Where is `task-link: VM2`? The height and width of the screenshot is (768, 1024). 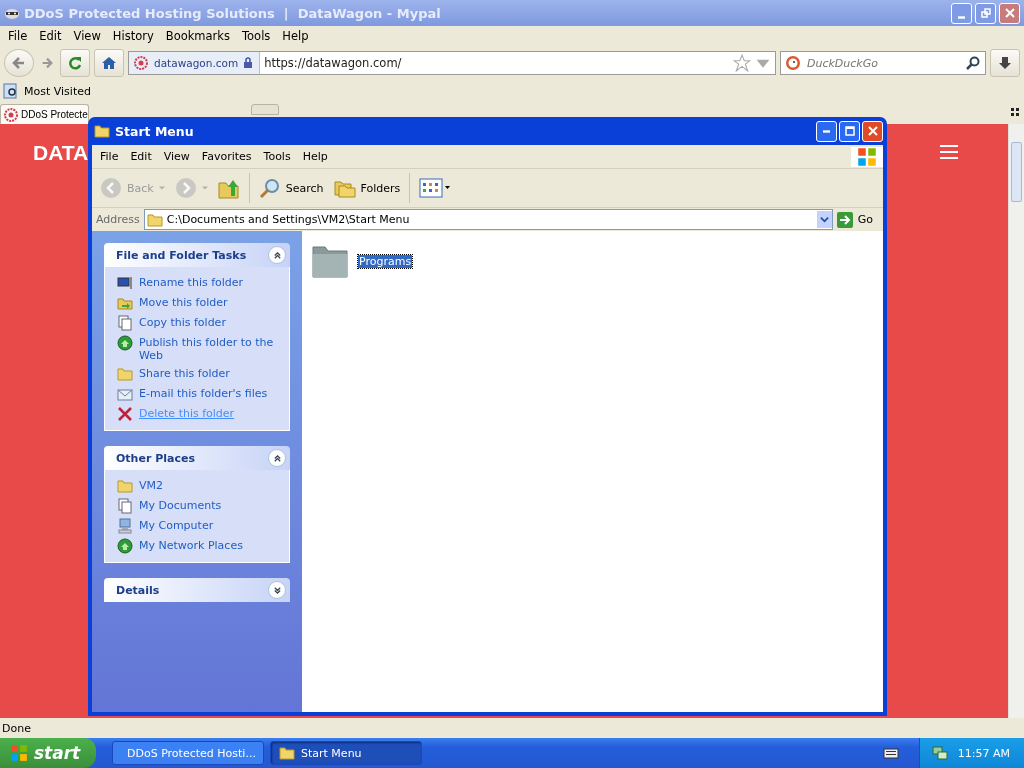 task-link: VM2 is located at coordinates (151, 485).